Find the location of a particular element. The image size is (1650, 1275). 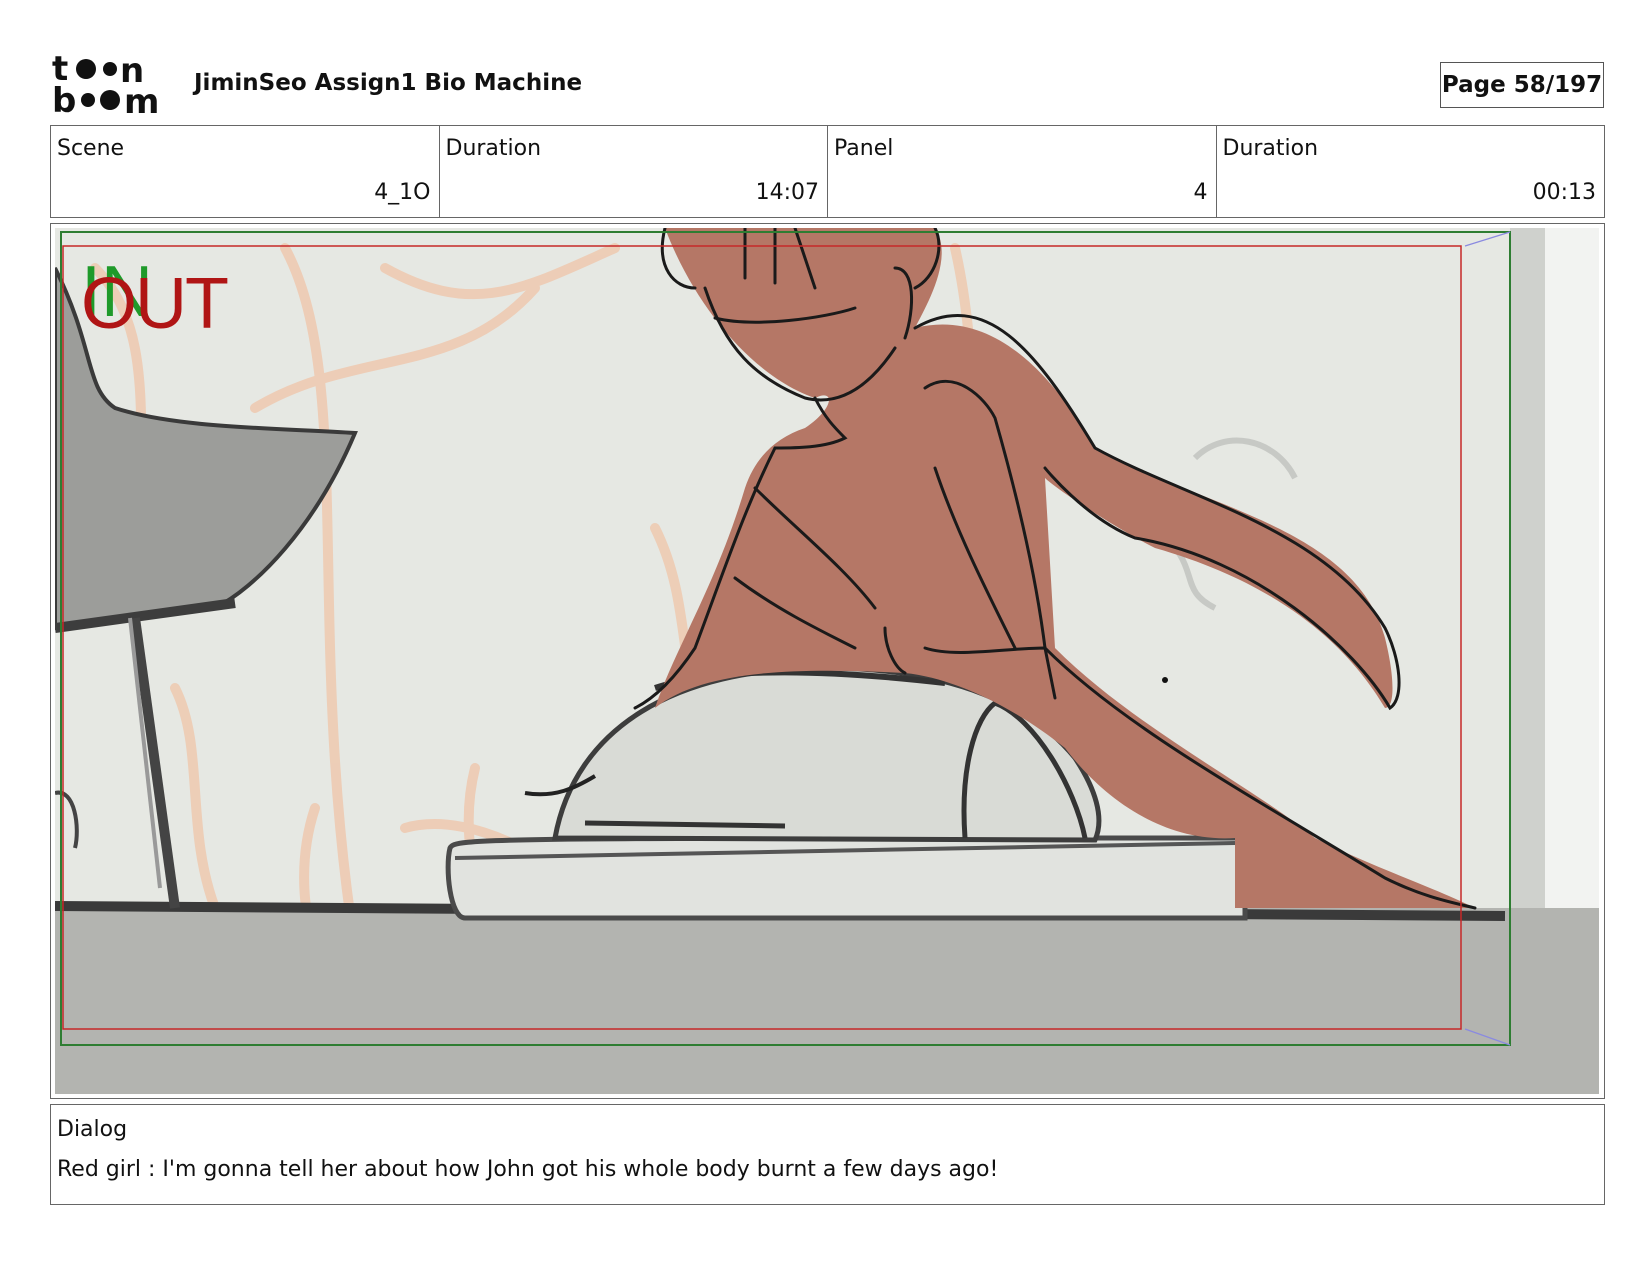

svg-text: m is located at coordinates (141, 99).